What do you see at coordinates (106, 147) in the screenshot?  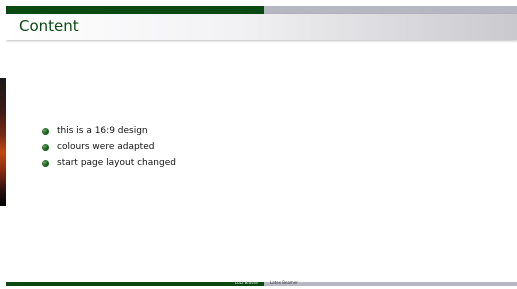 I see `bullet-text: colours were adapted` at bounding box center [106, 147].